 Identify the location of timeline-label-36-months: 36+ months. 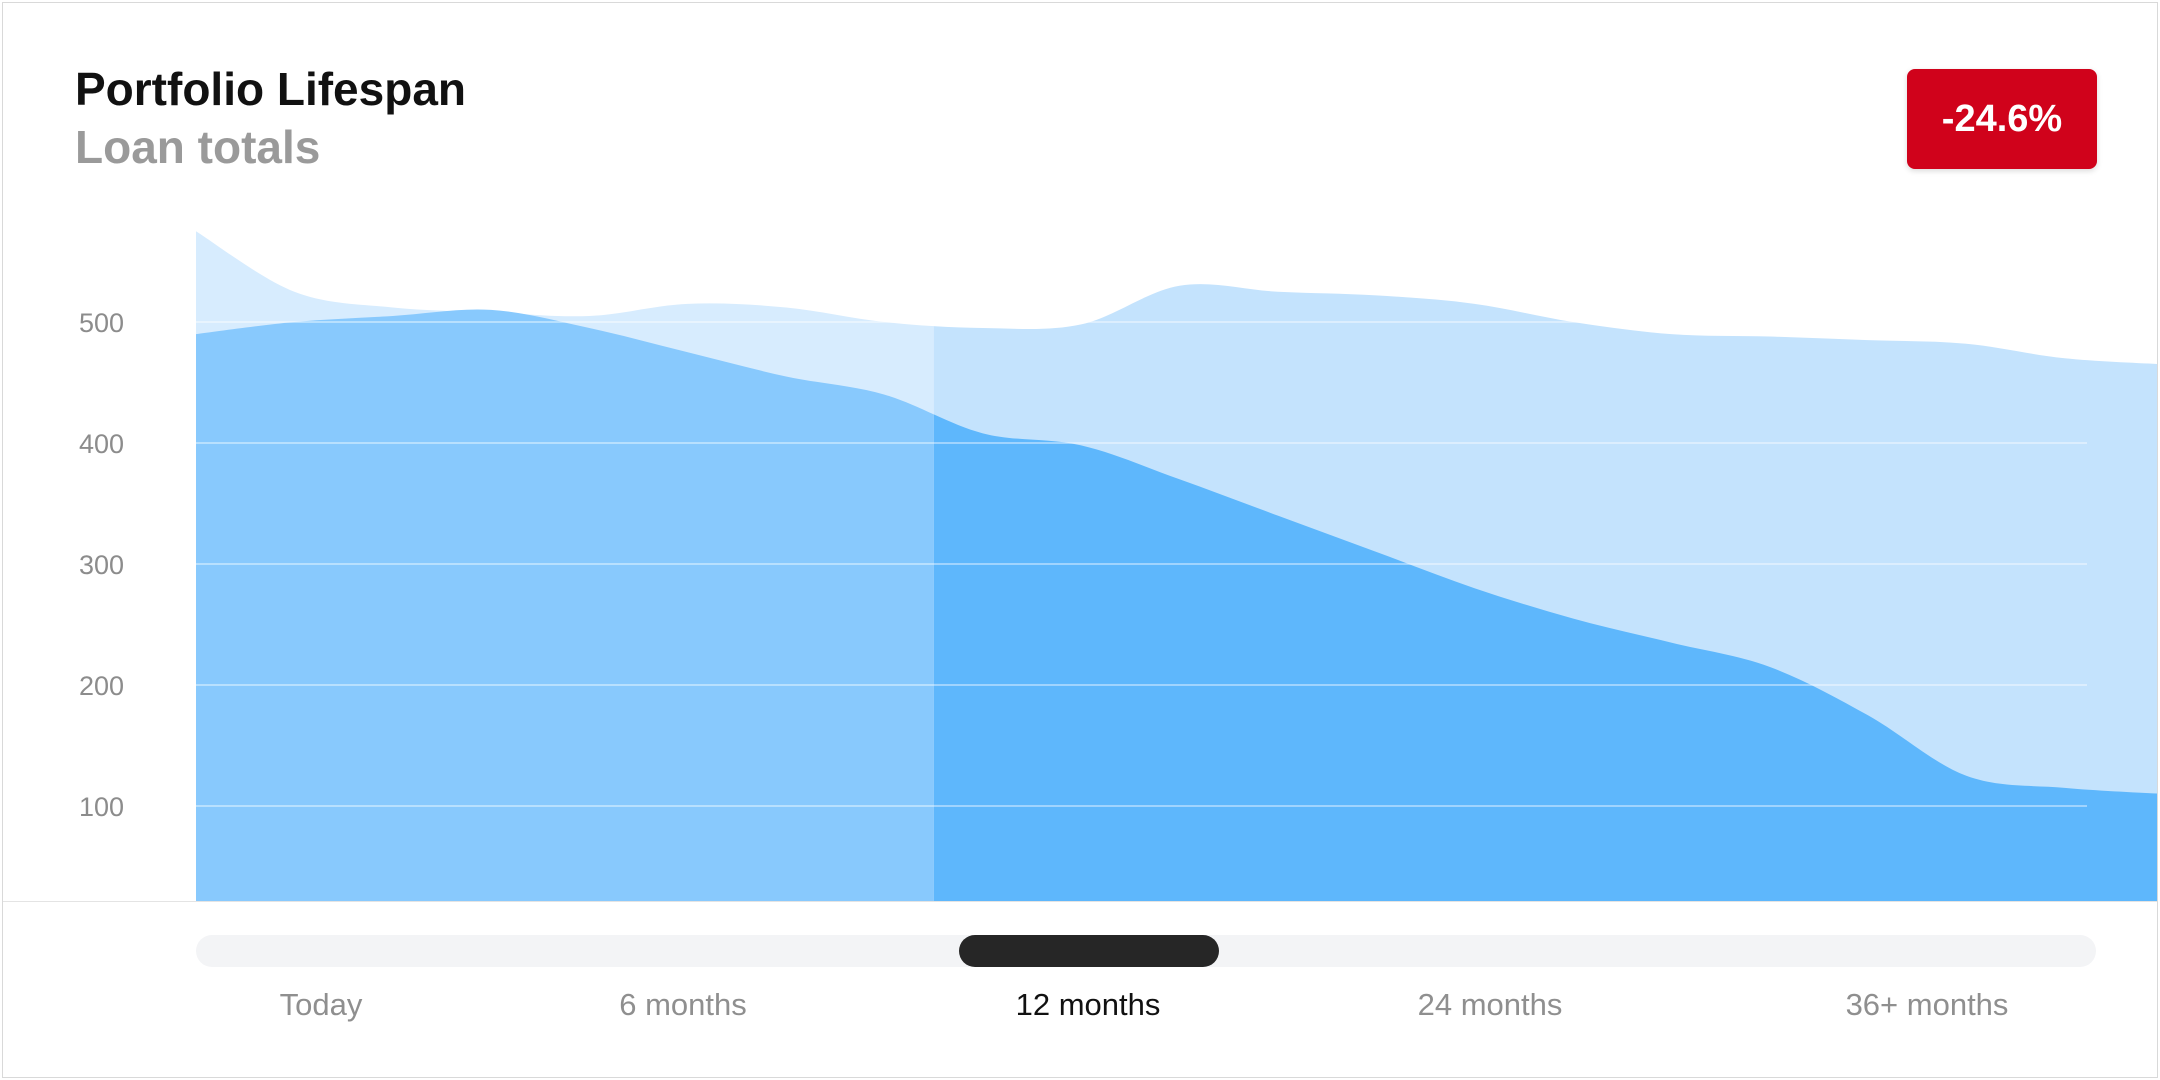
(1927, 1005).